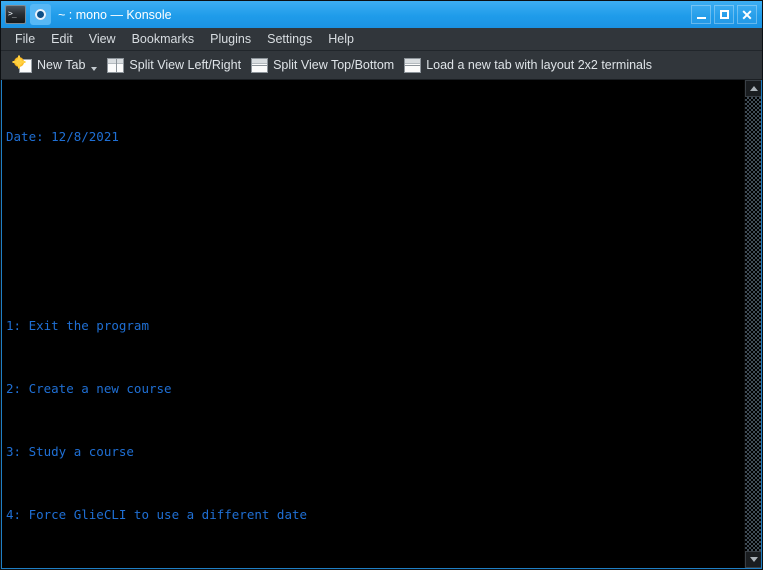 Image resolution: width=763 pixels, height=570 pixels. What do you see at coordinates (747, 14) in the screenshot?
I see `close-button: ✕` at bounding box center [747, 14].